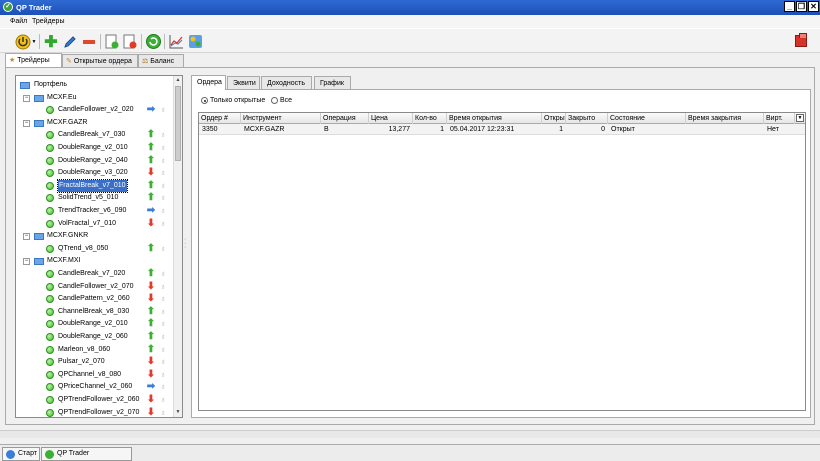 The width and height of the screenshot is (820, 461). I want to click on filter-all-radio: Все, so click(280, 100).